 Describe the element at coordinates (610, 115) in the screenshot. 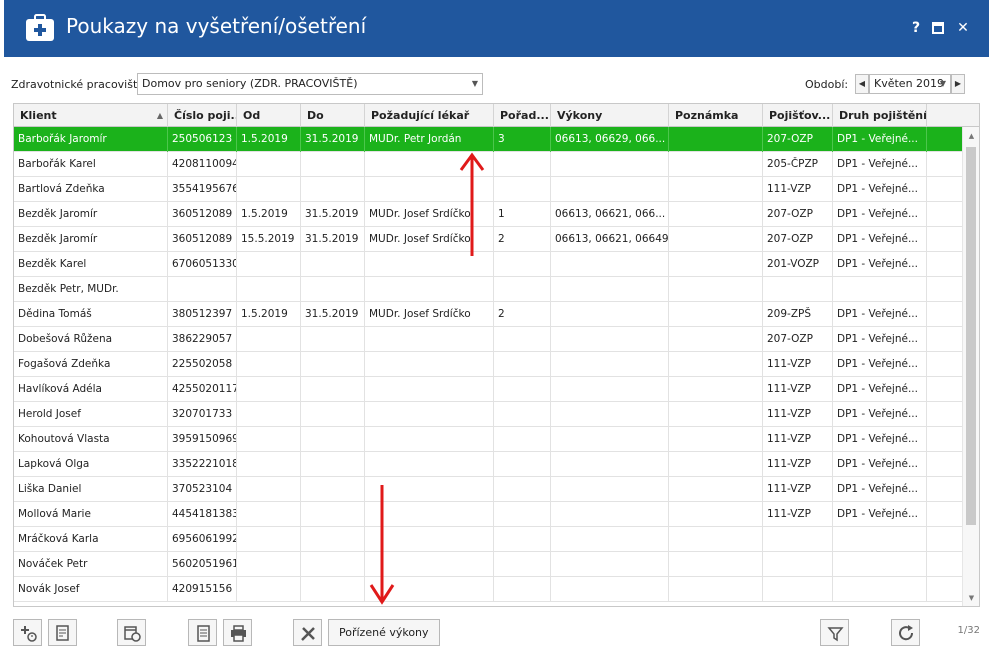

I see `column-header-procedures: Výkony` at that location.